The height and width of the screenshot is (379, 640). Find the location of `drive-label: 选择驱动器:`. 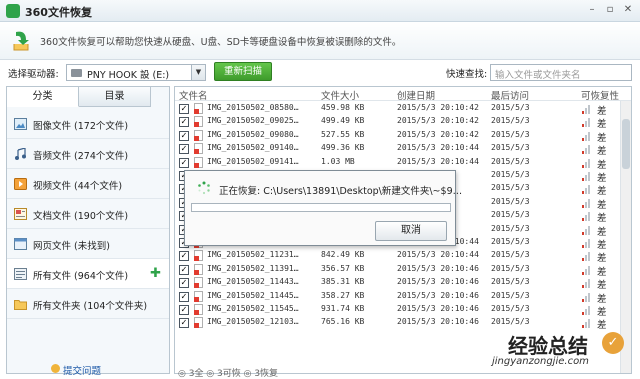

drive-label: 选择驱动器: is located at coordinates (33, 74).